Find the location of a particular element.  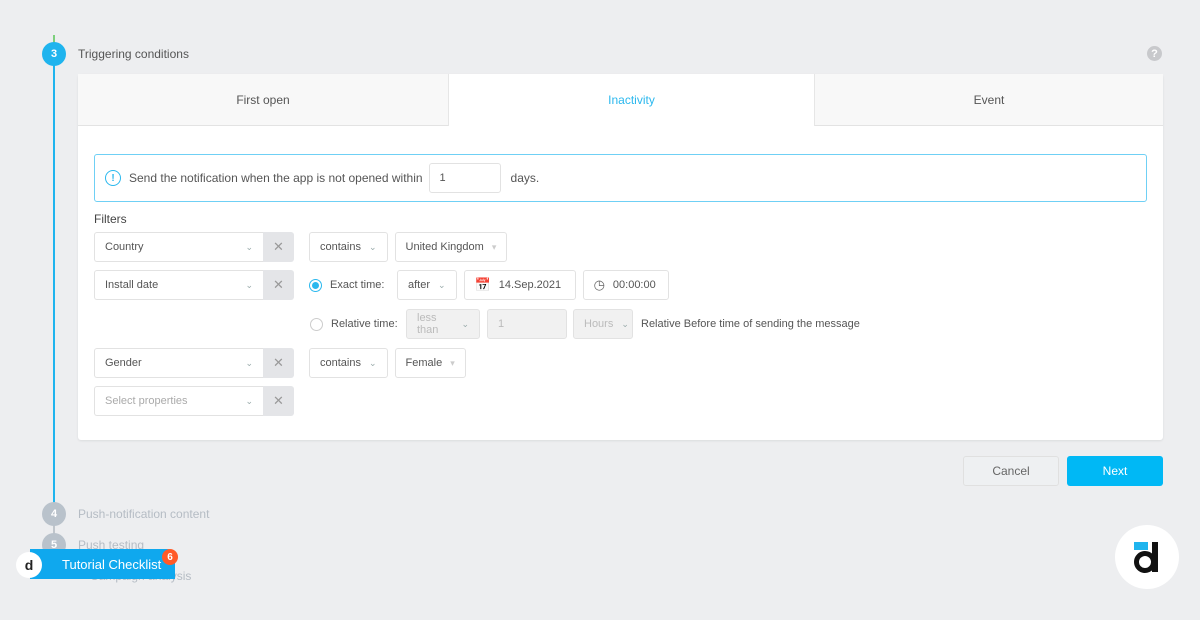

property-value: Gender is located at coordinates (123, 363).